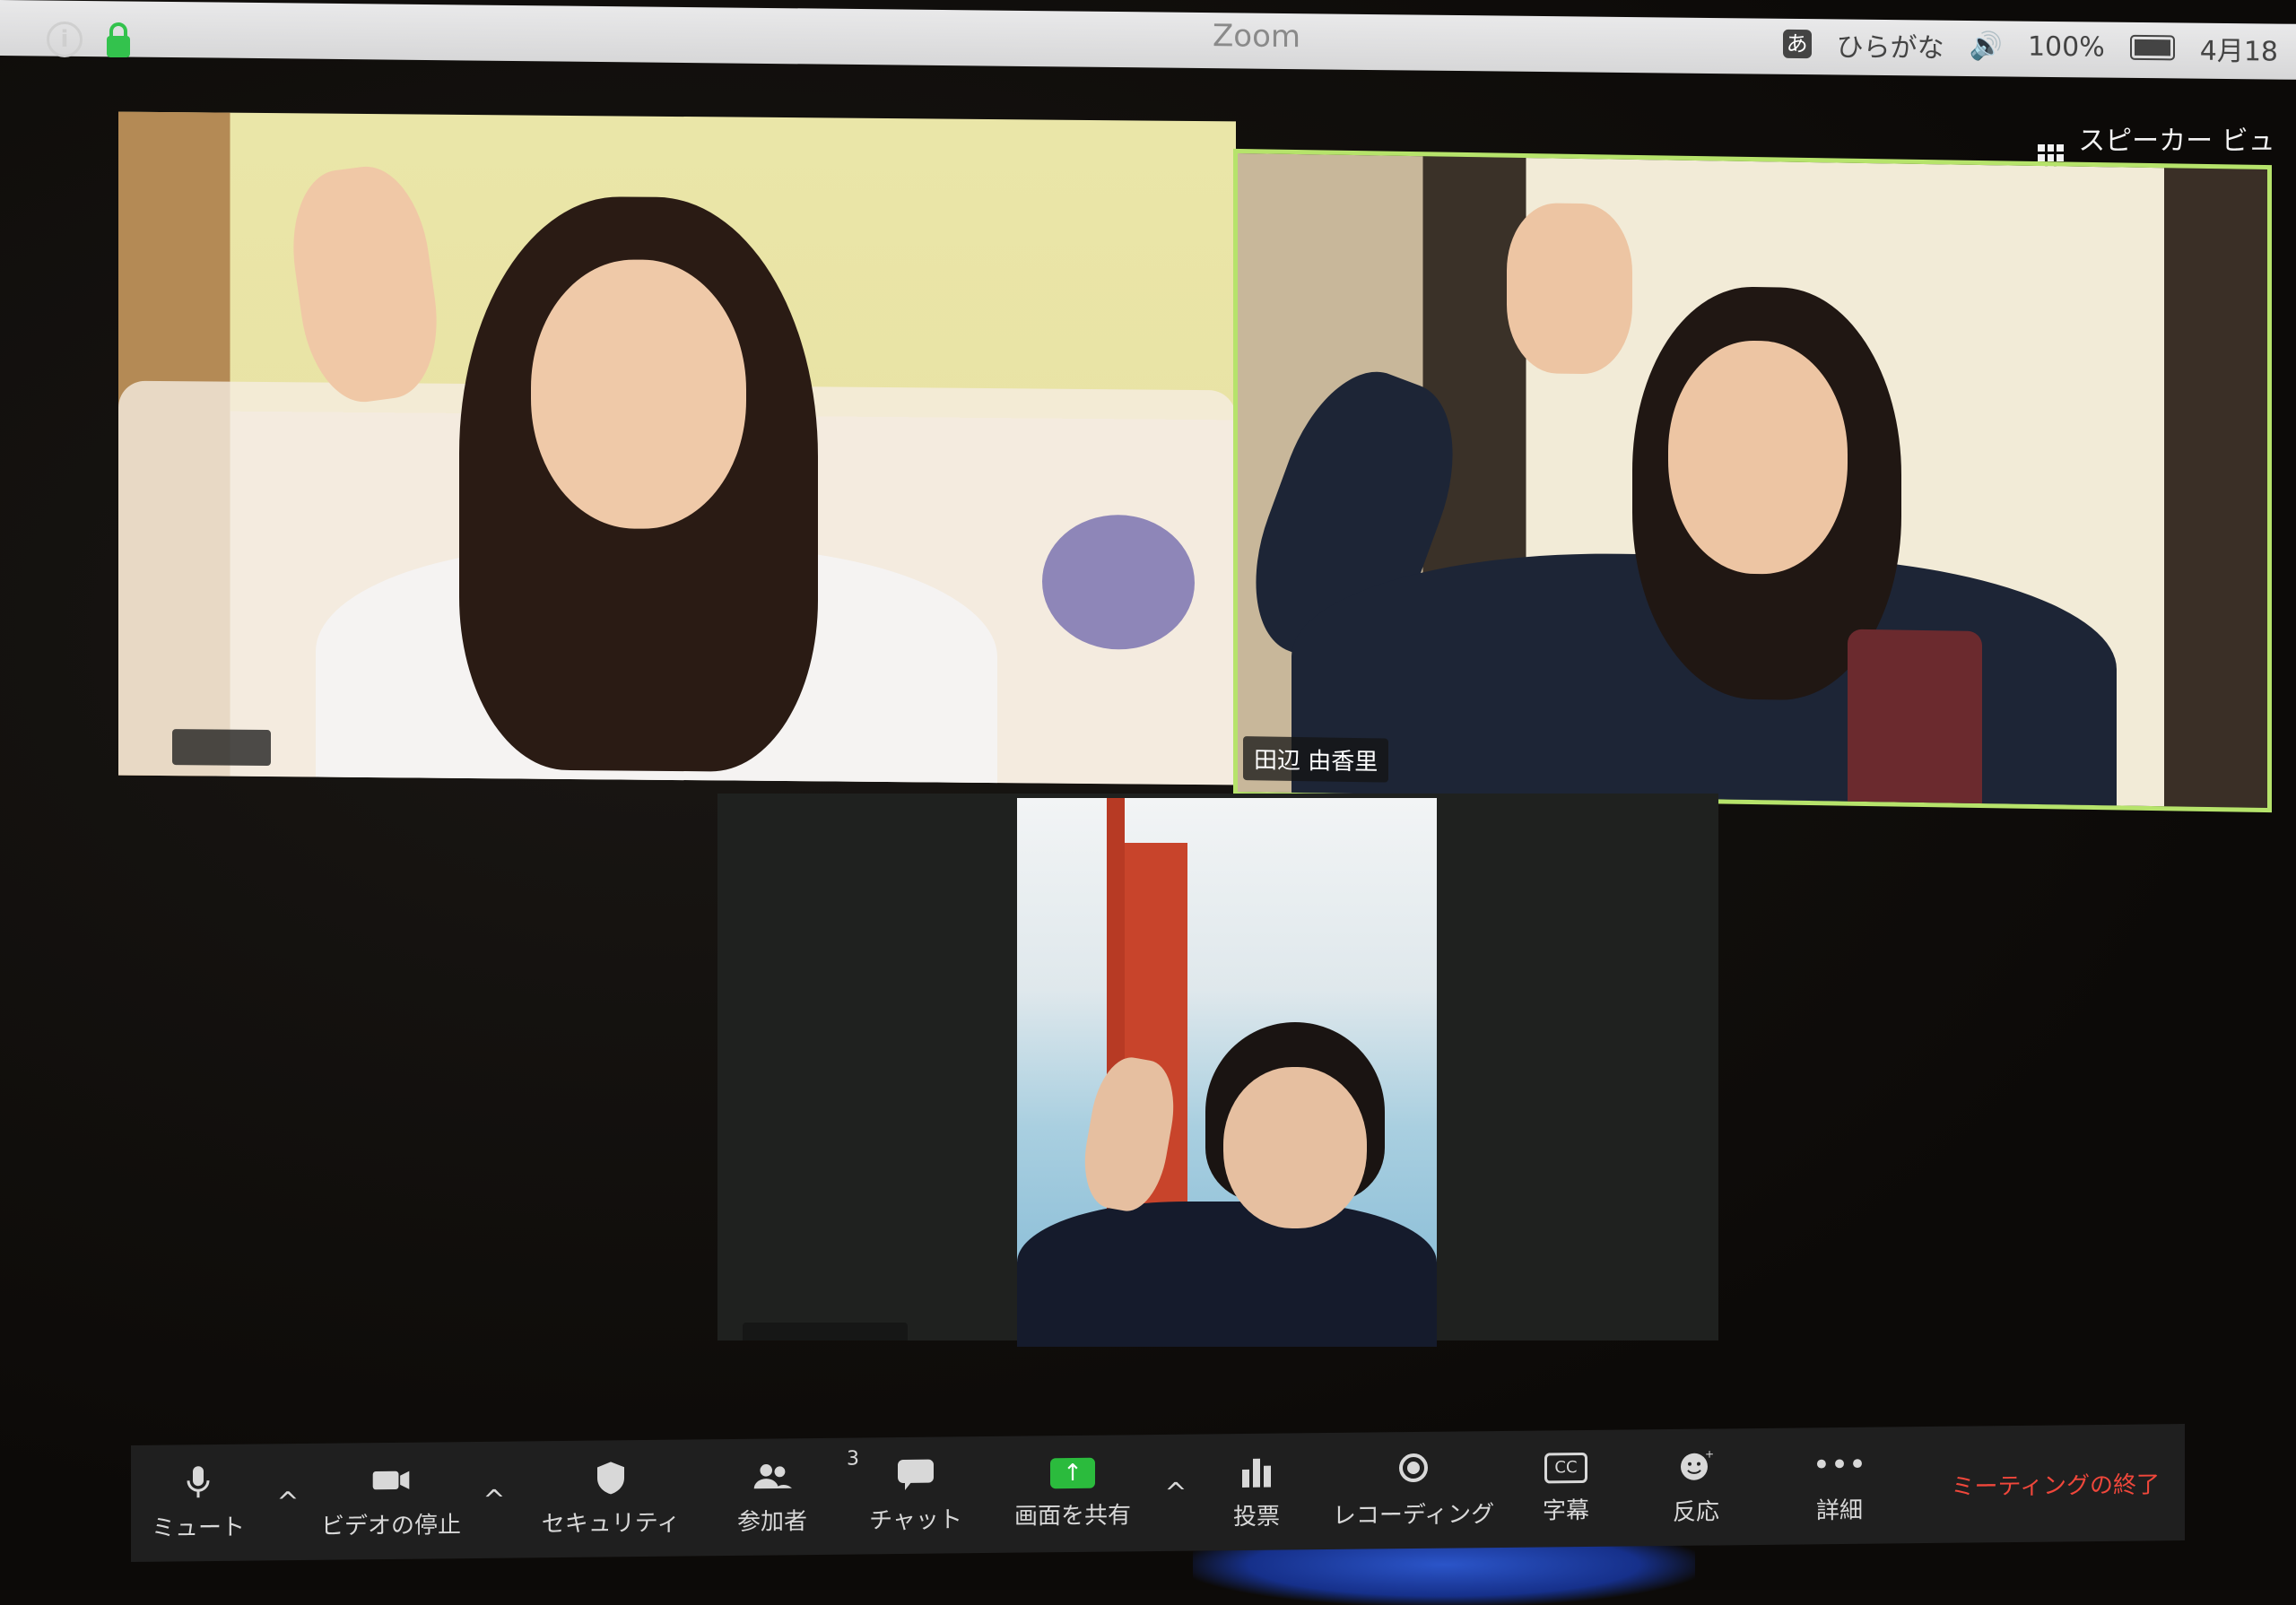 The width and height of the screenshot is (2296, 1605). I want to click on share-label: 画面を共有, so click(1072, 1516).